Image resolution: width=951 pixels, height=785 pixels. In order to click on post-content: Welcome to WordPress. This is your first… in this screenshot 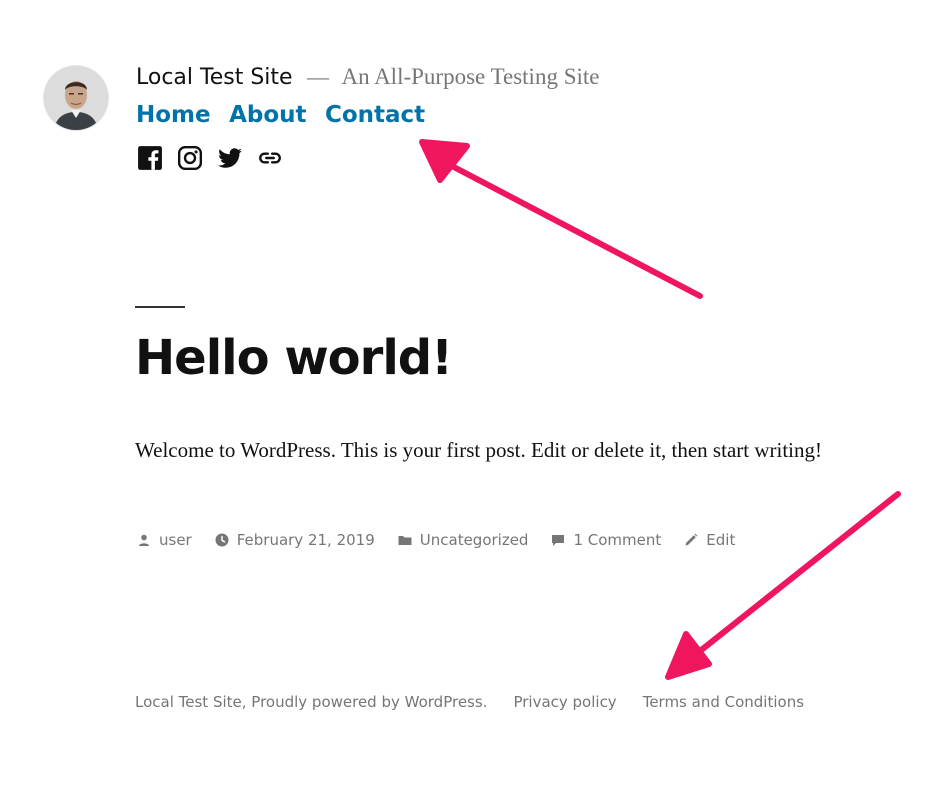, I will do `click(478, 450)`.